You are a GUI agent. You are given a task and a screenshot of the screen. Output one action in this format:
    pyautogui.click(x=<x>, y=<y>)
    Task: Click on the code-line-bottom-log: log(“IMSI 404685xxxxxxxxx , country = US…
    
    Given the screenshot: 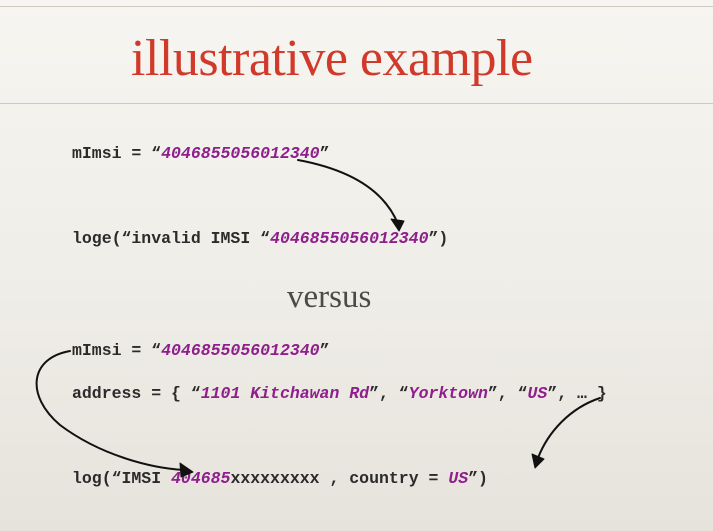 What is the action you would take?
    pyautogui.click(x=280, y=479)
    